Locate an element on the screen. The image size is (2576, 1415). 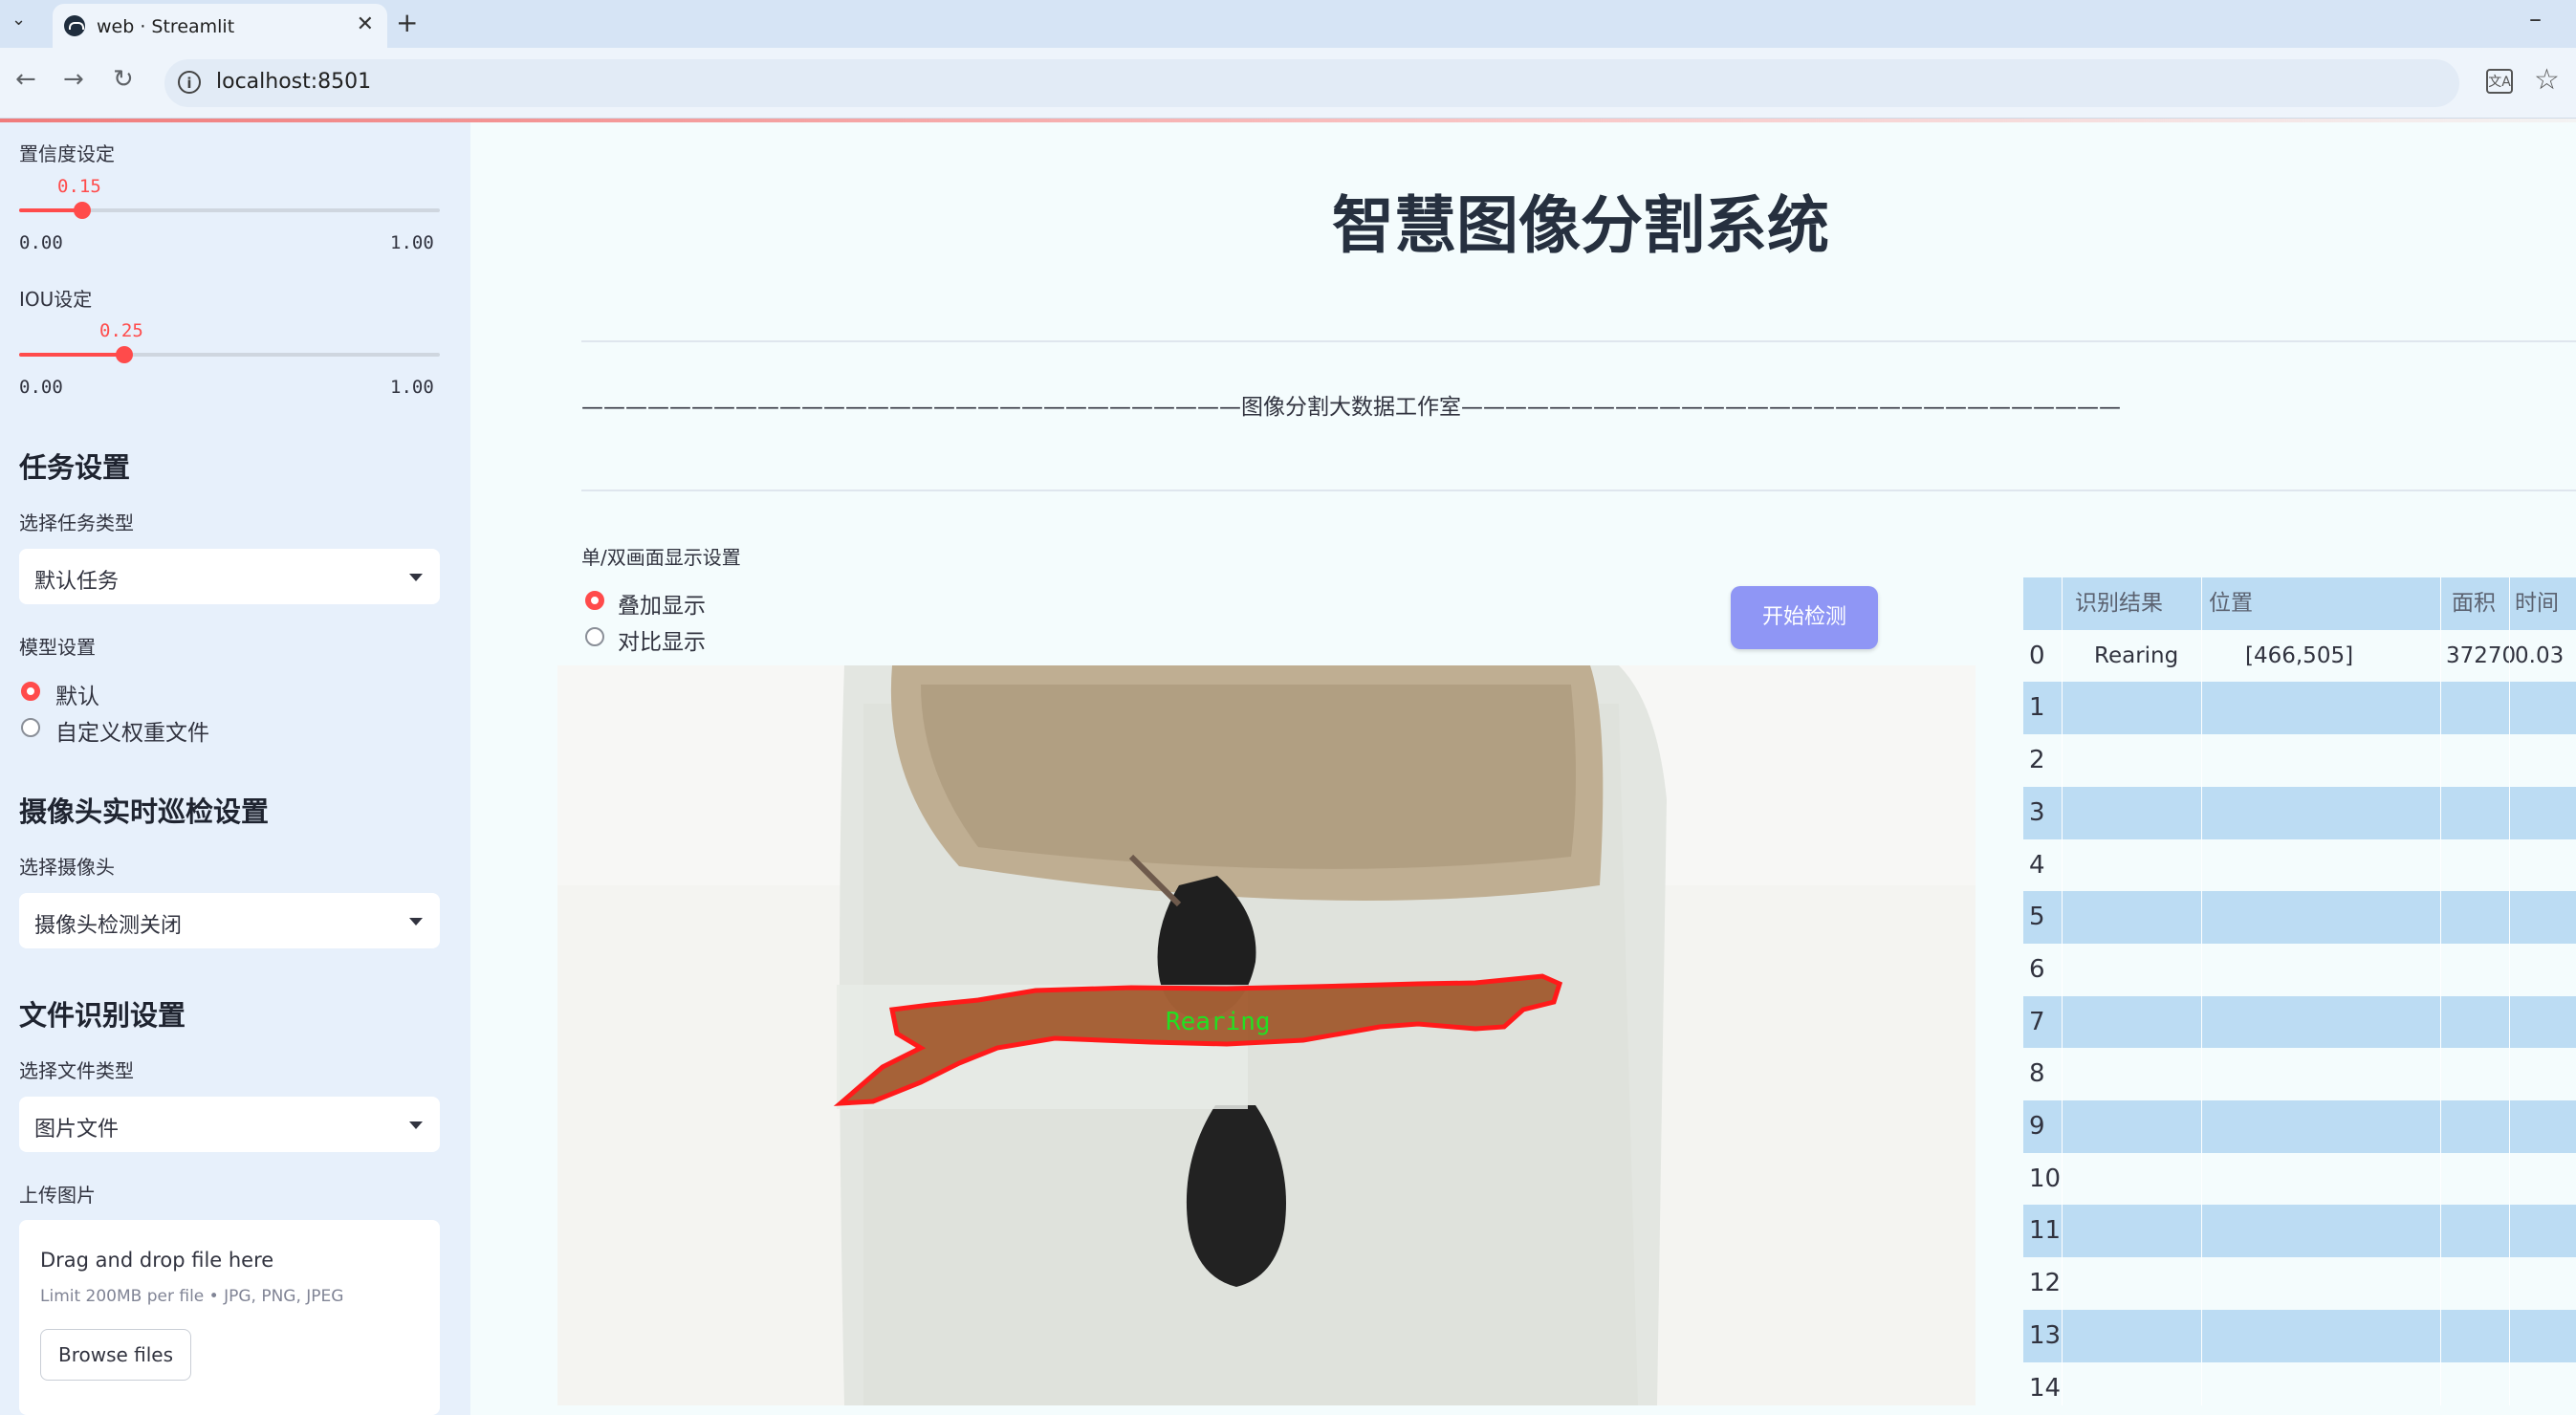
confidence-min: 0.00 is located at coordinates (41, 242).